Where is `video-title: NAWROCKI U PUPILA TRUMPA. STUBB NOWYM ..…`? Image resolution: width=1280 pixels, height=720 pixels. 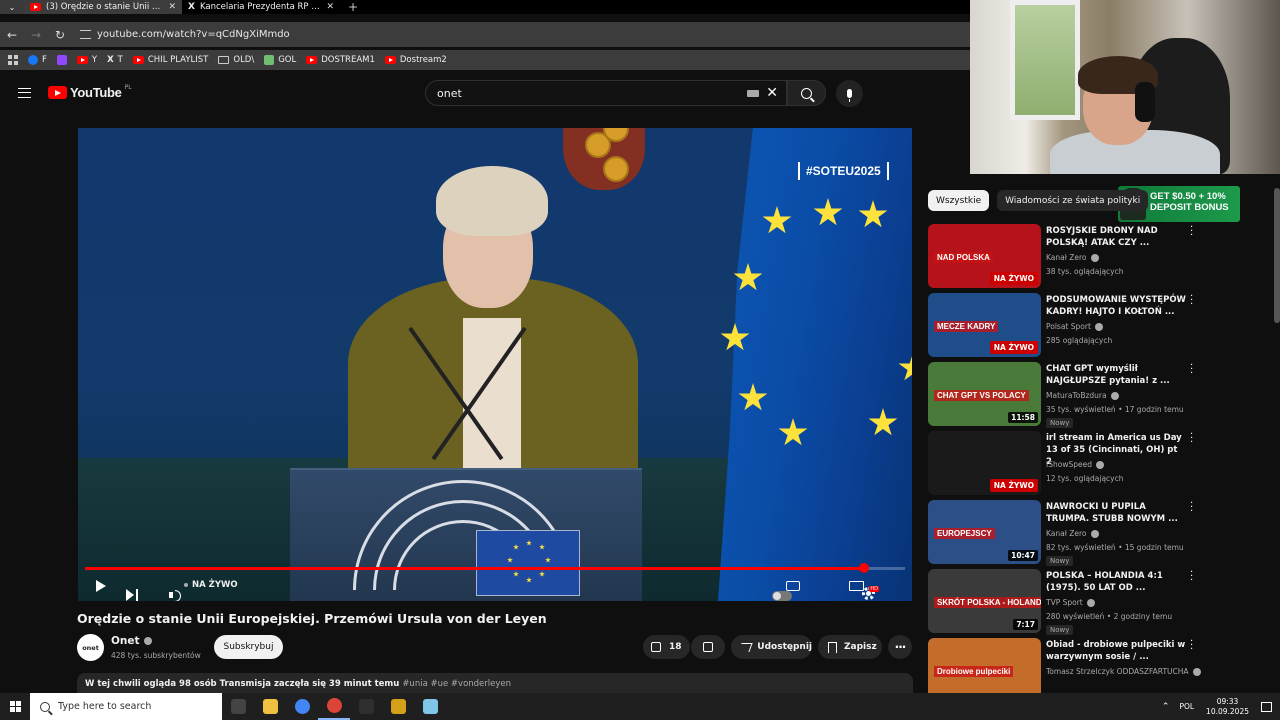 video-title: NAWROCKI U PUPILA TRUMPA. STUBB NOWYM ..… is located at coordinates (1116, 513).